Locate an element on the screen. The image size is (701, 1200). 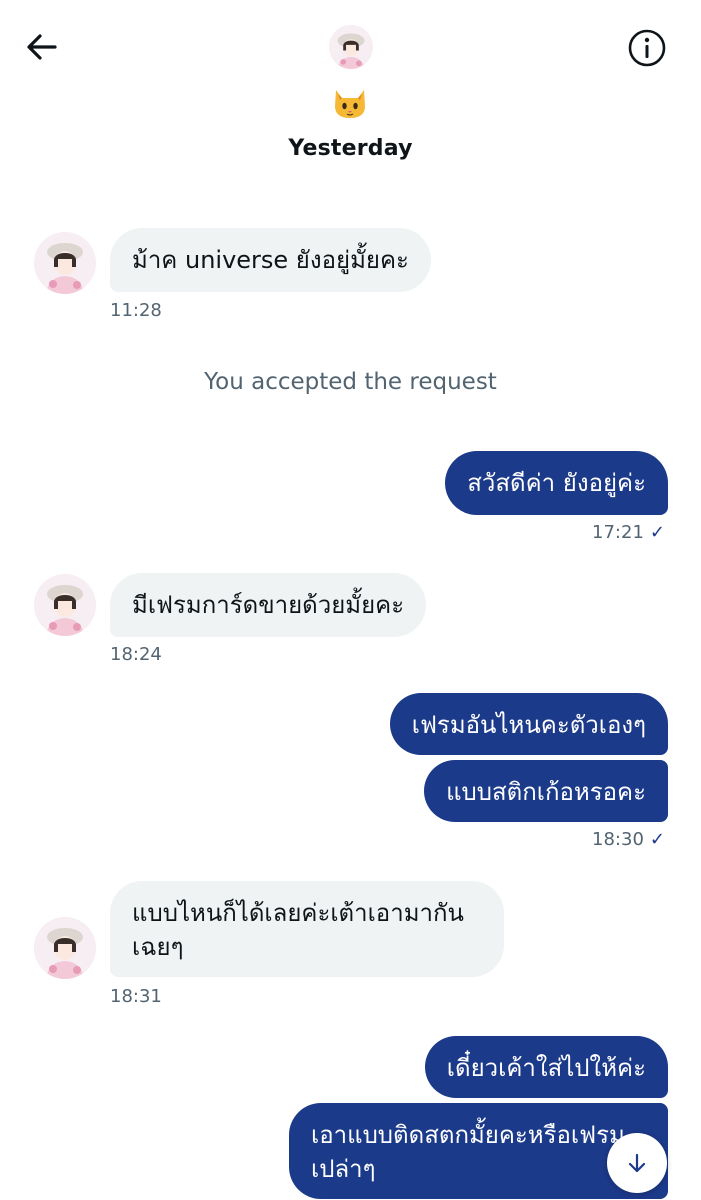
info-circle-icon is located at coordinates (647, 48).